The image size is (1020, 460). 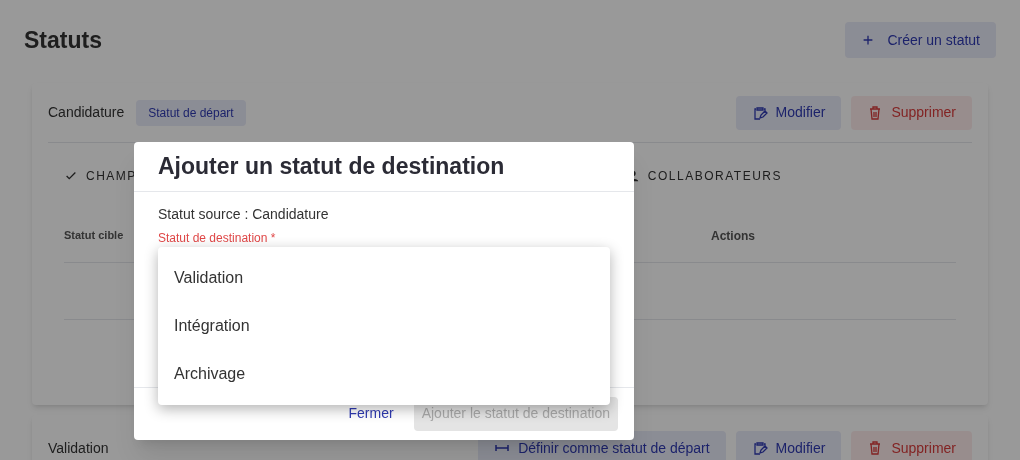 What do you see at coordinates (384, 374) in the screenshot?
I see `dropdown-option: Archivage` at bounding box center [384, 374].